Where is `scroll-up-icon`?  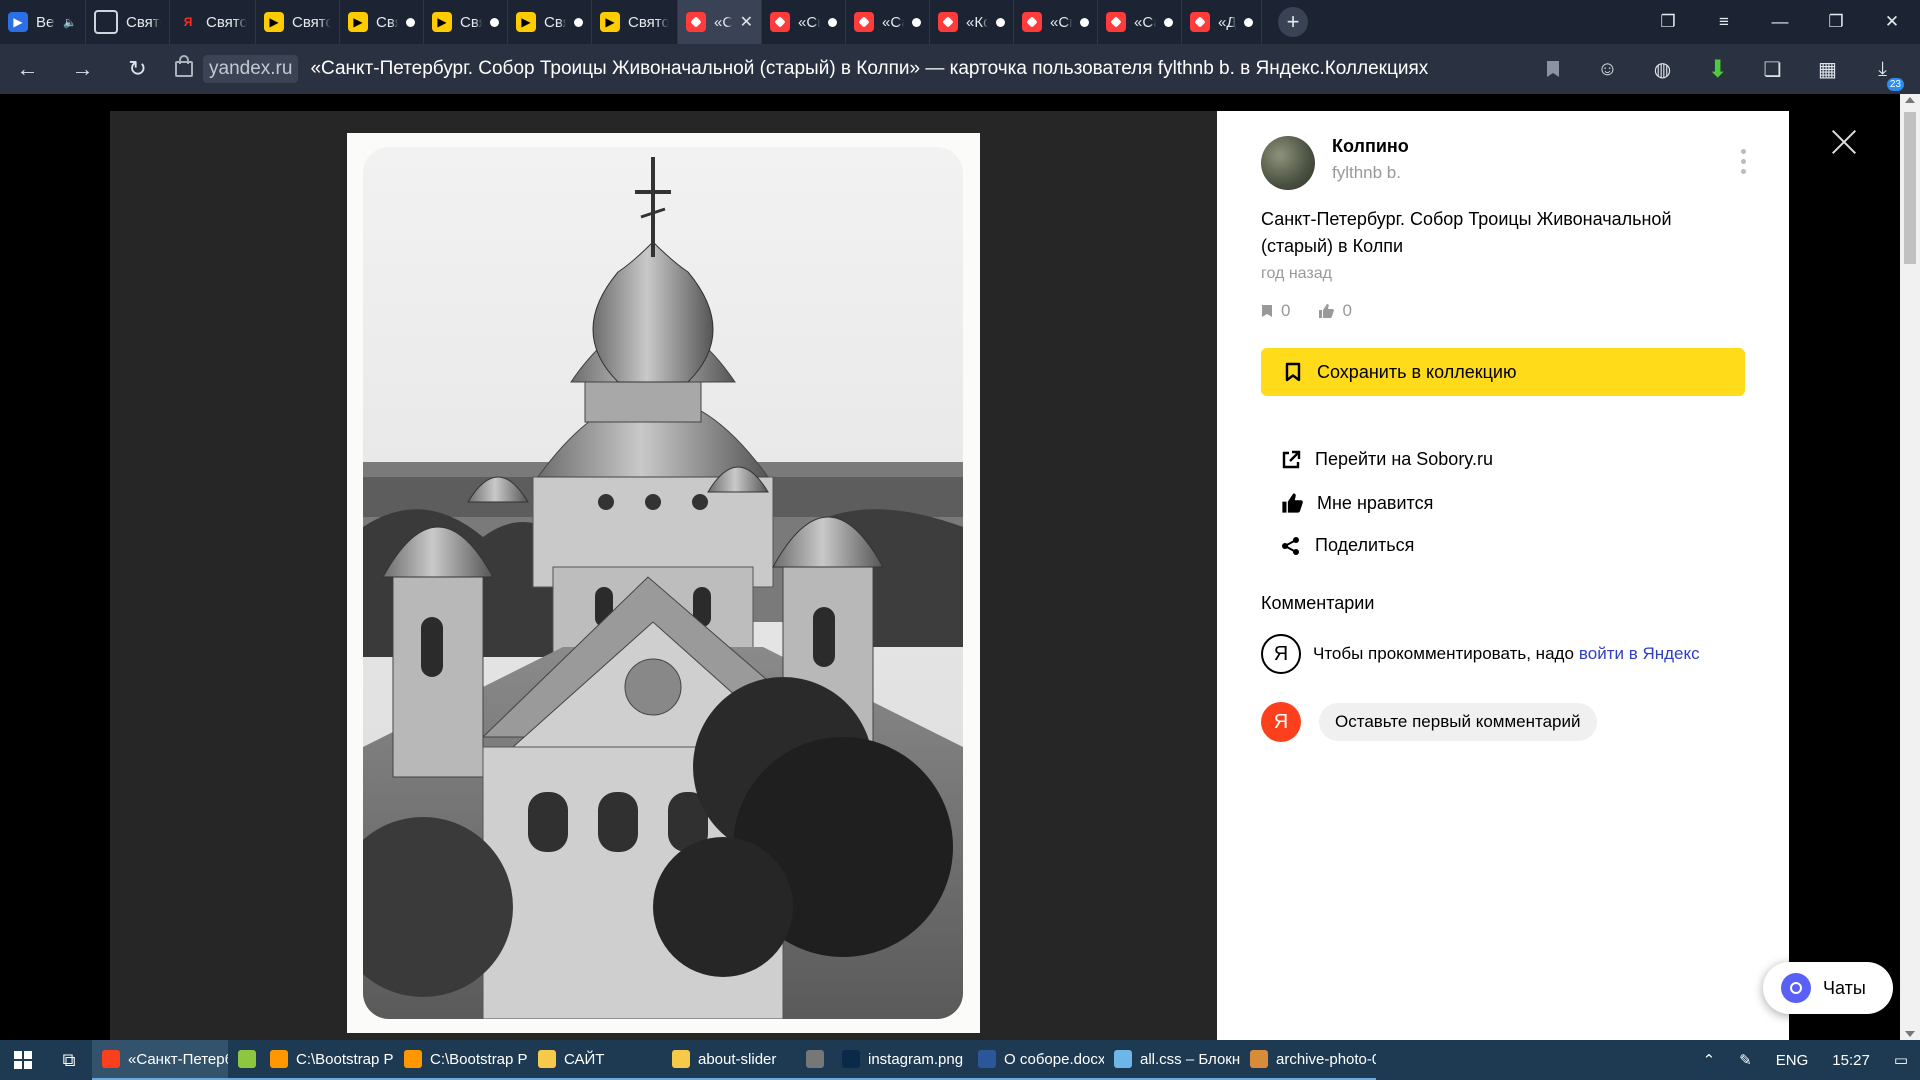 scroll-up-icon is located at coordinates (1910, 100).